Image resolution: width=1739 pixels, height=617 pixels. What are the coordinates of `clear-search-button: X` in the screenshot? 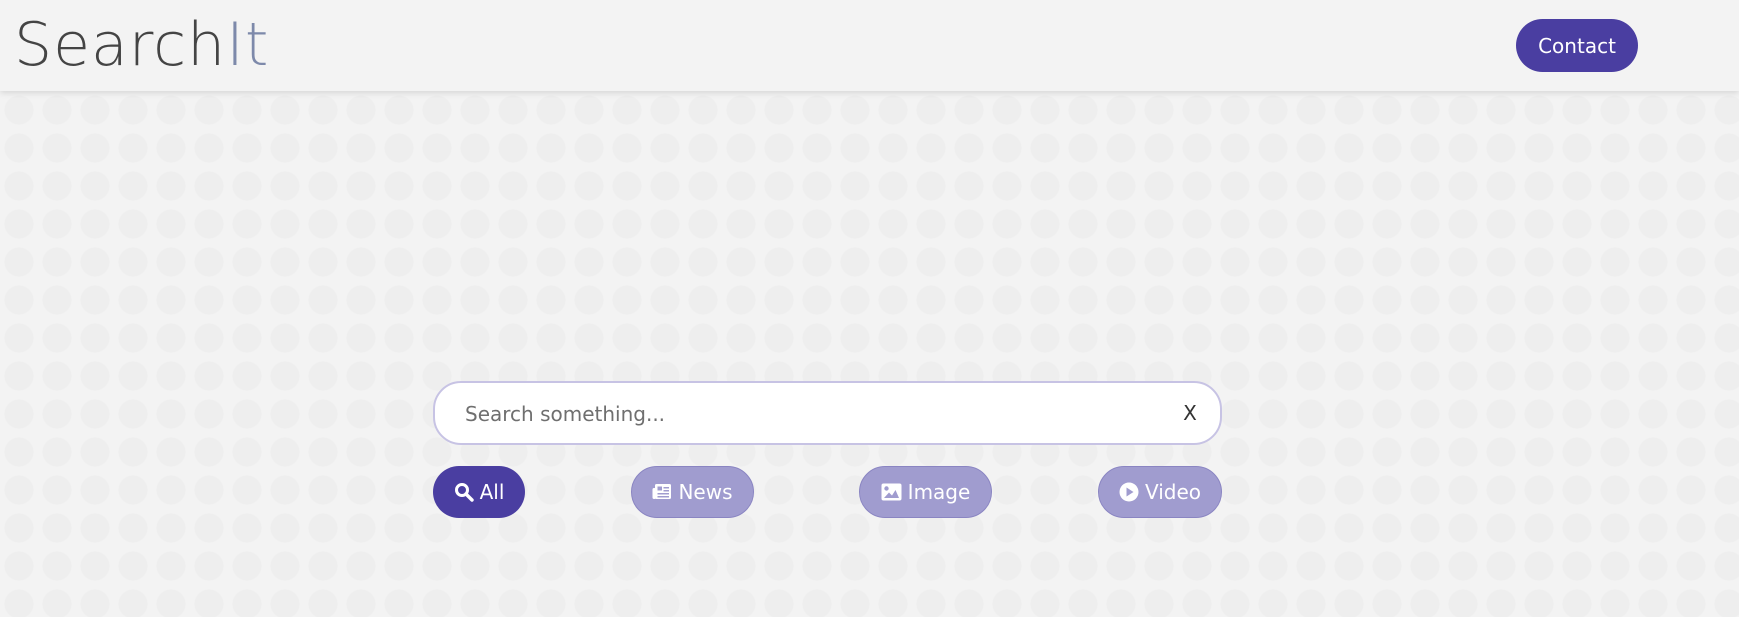 It's located at (1190, 413).